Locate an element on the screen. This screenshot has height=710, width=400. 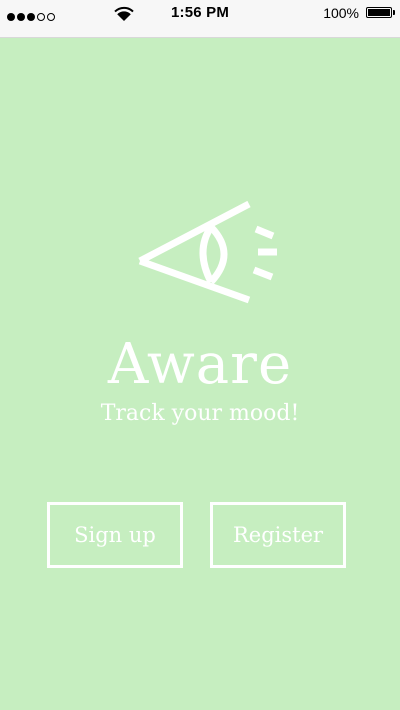
app-title: Aware is located at coordinates (200, 364).